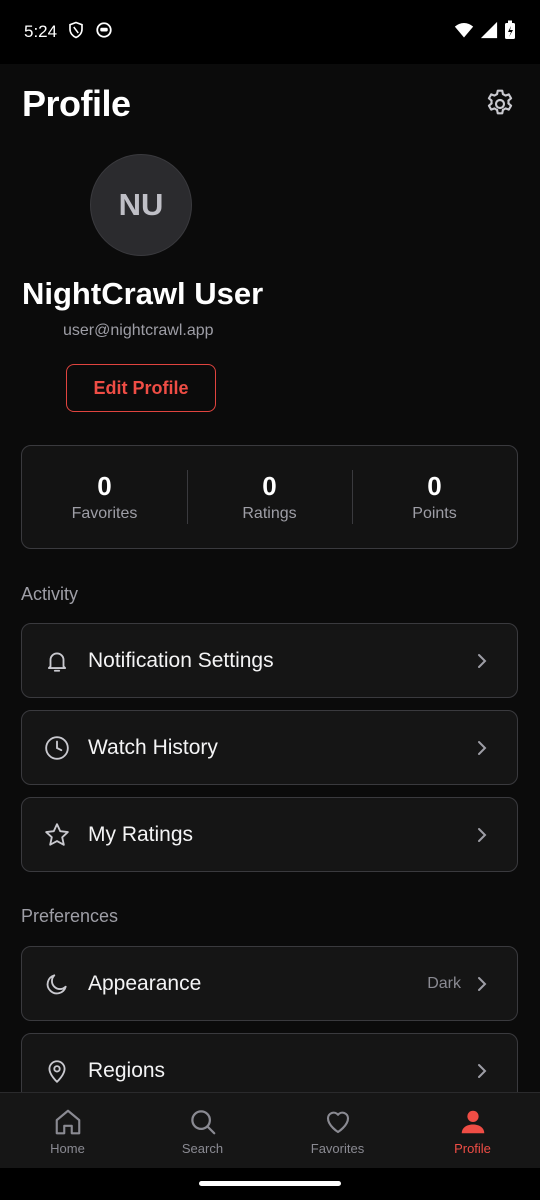 This screenshot has width=540, height=1200. I want to click on face-icon, so click(104, 32).